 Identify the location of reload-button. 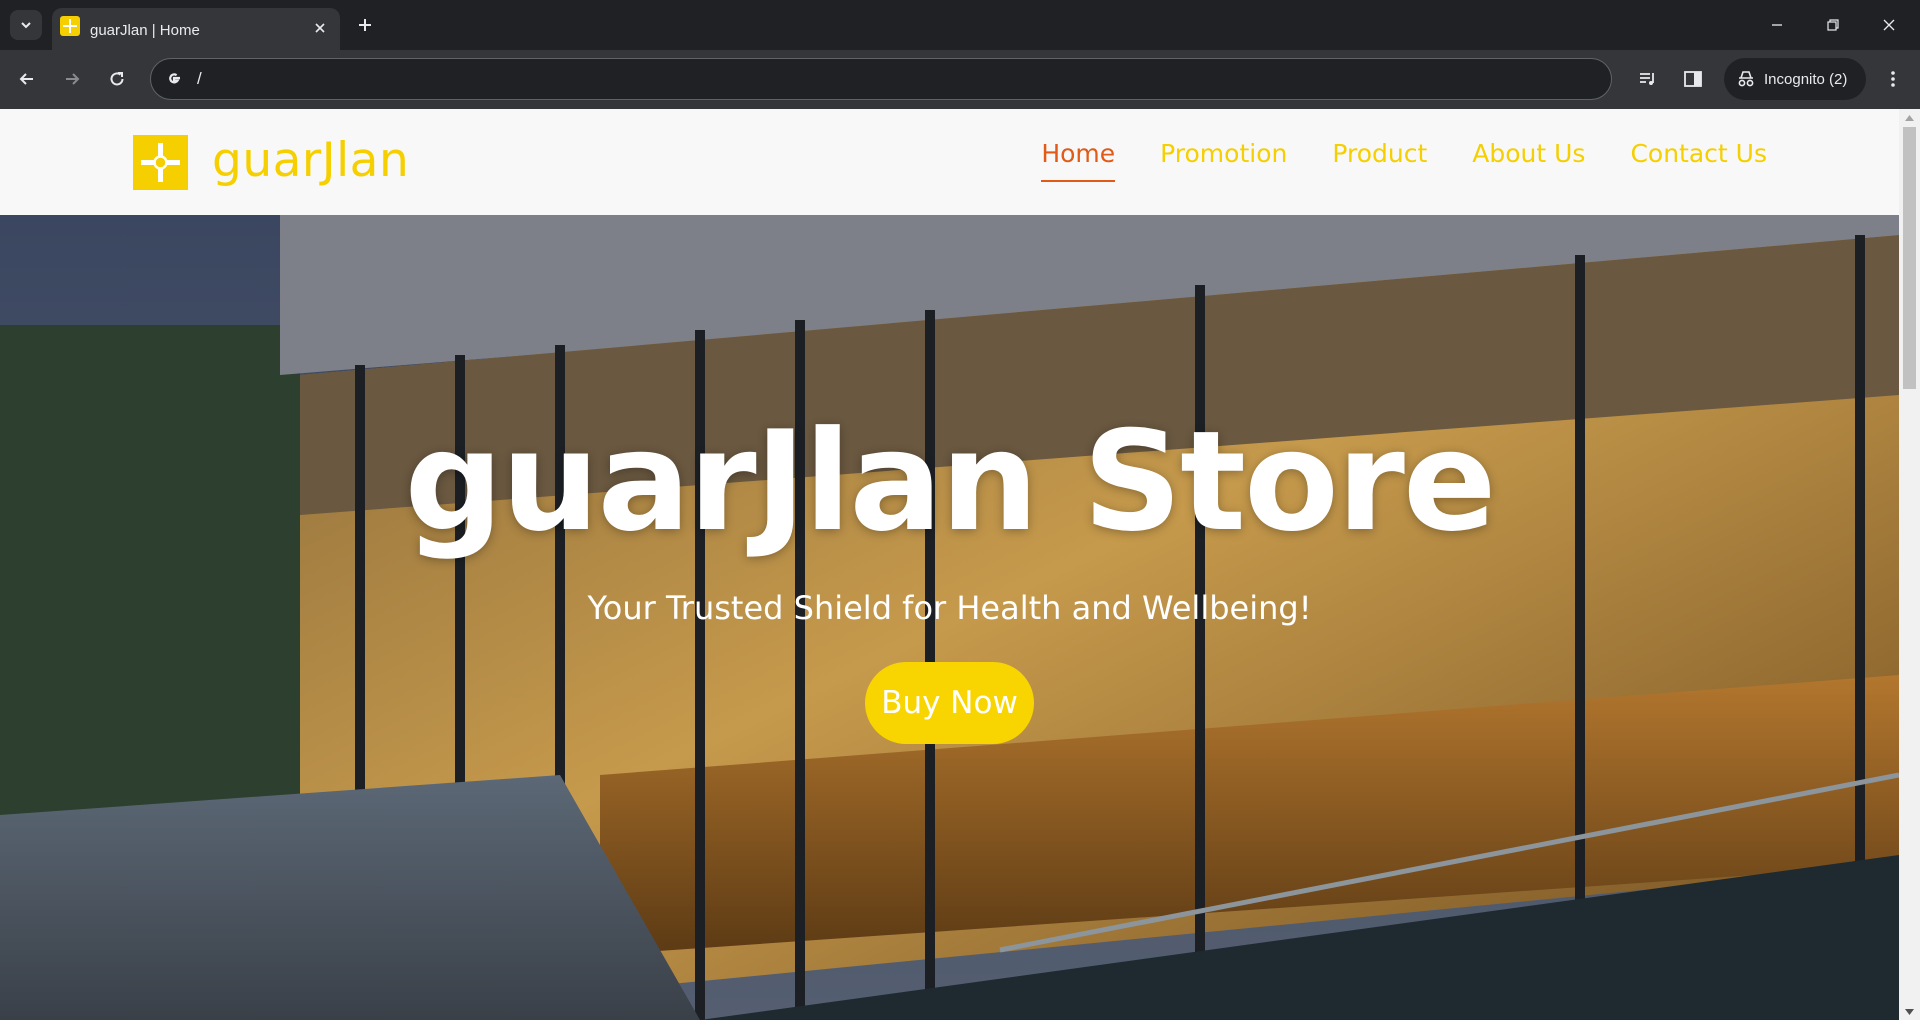
(117, 79).